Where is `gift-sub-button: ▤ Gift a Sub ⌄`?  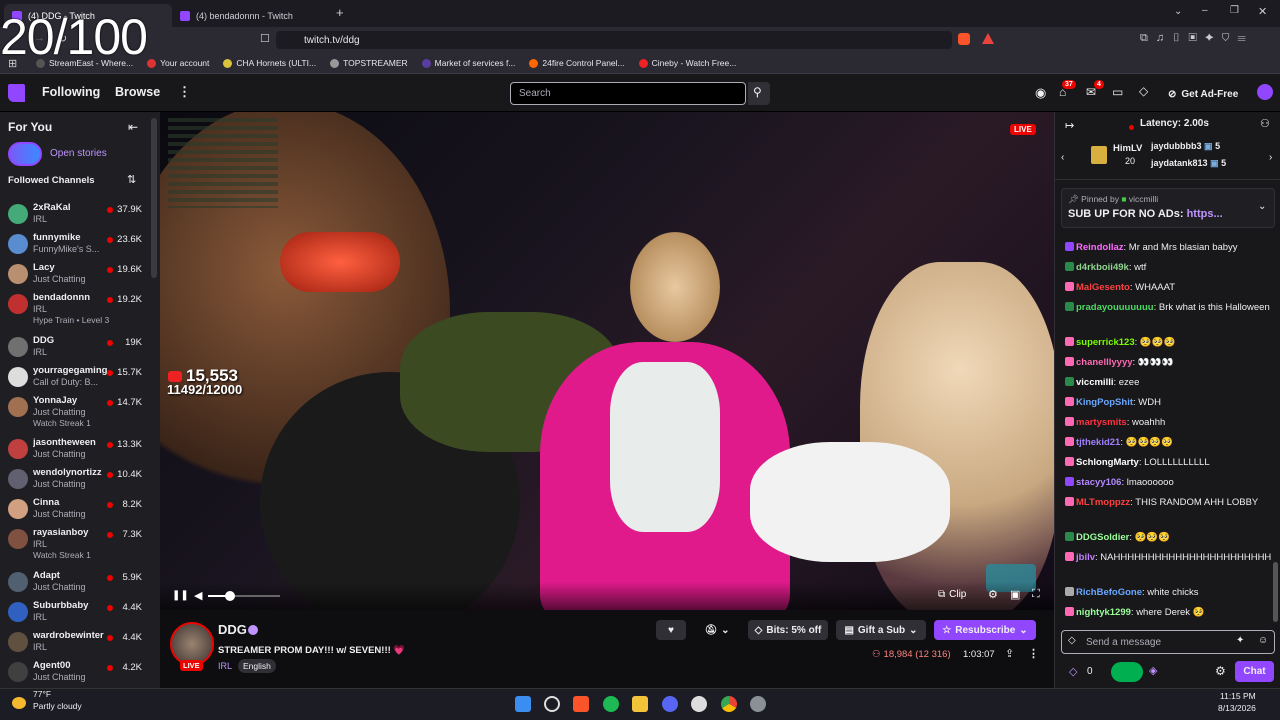
gift-sub-button: ▤ Gift a Sub ⌄ is located at coordinates (881, 630).